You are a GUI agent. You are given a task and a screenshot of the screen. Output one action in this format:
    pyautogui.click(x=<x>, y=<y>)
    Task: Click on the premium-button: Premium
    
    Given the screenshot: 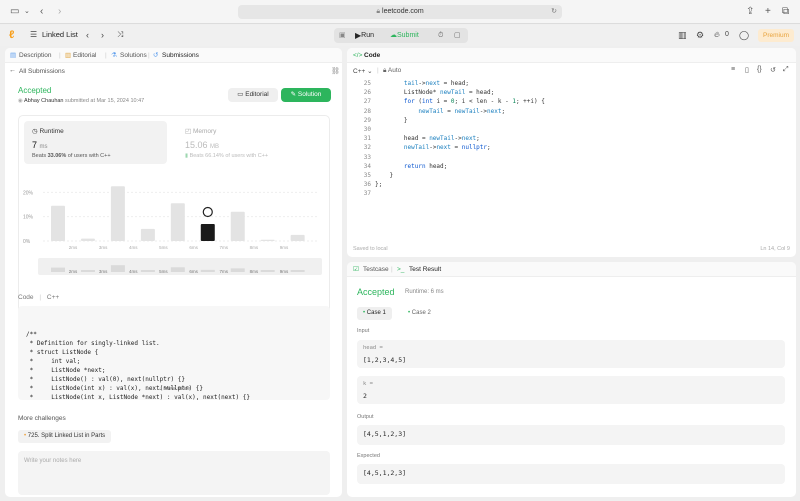 What is the action you would take?
    pyautogui.click(x=776, y=35)
    